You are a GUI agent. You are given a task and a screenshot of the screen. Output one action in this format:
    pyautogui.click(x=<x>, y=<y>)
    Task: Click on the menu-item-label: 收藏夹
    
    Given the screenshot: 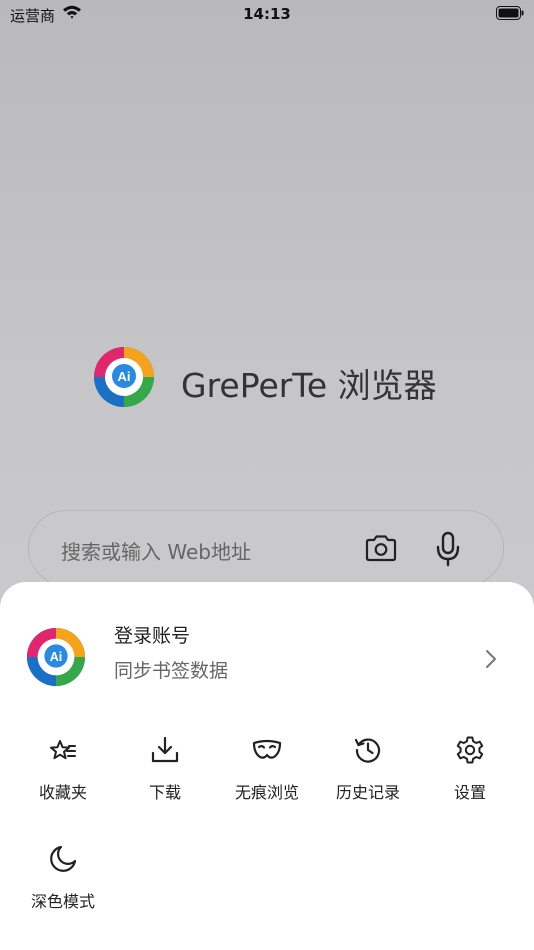 What is the action you would take?
    pyautogui.click(x=62, y=792)
    